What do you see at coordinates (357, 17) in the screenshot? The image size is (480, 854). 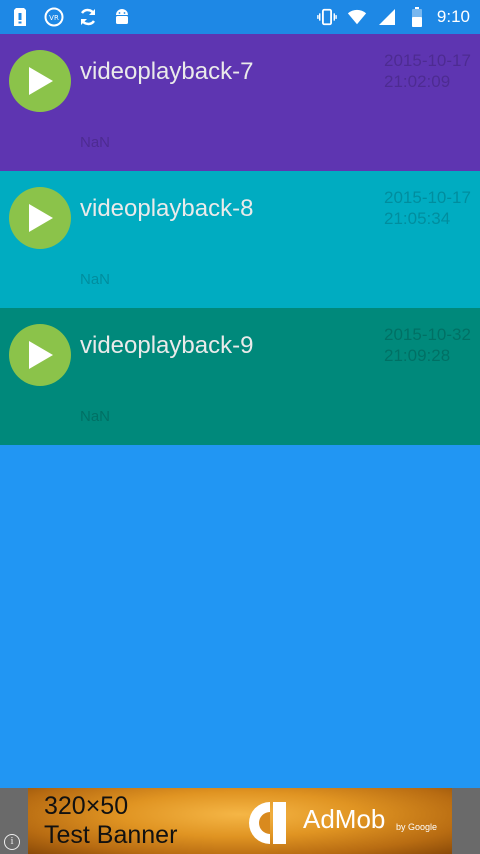 I see `wifi-icon` at bounding box center [357, 17].